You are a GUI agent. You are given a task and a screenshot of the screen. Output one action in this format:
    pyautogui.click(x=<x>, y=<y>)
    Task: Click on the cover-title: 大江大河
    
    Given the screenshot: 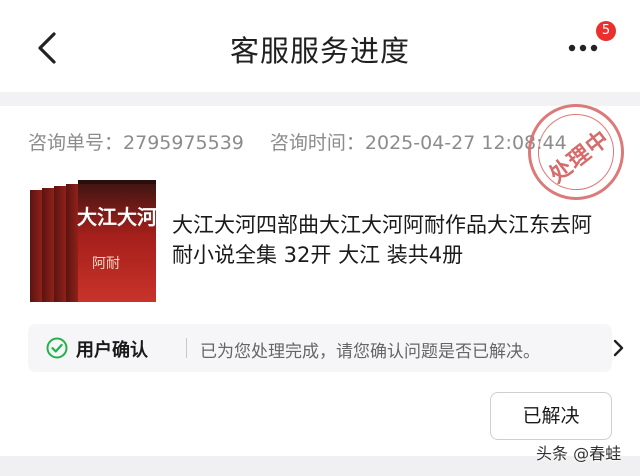 What is the action you would take?
    pyautogui.click(x=117, y=217)
    